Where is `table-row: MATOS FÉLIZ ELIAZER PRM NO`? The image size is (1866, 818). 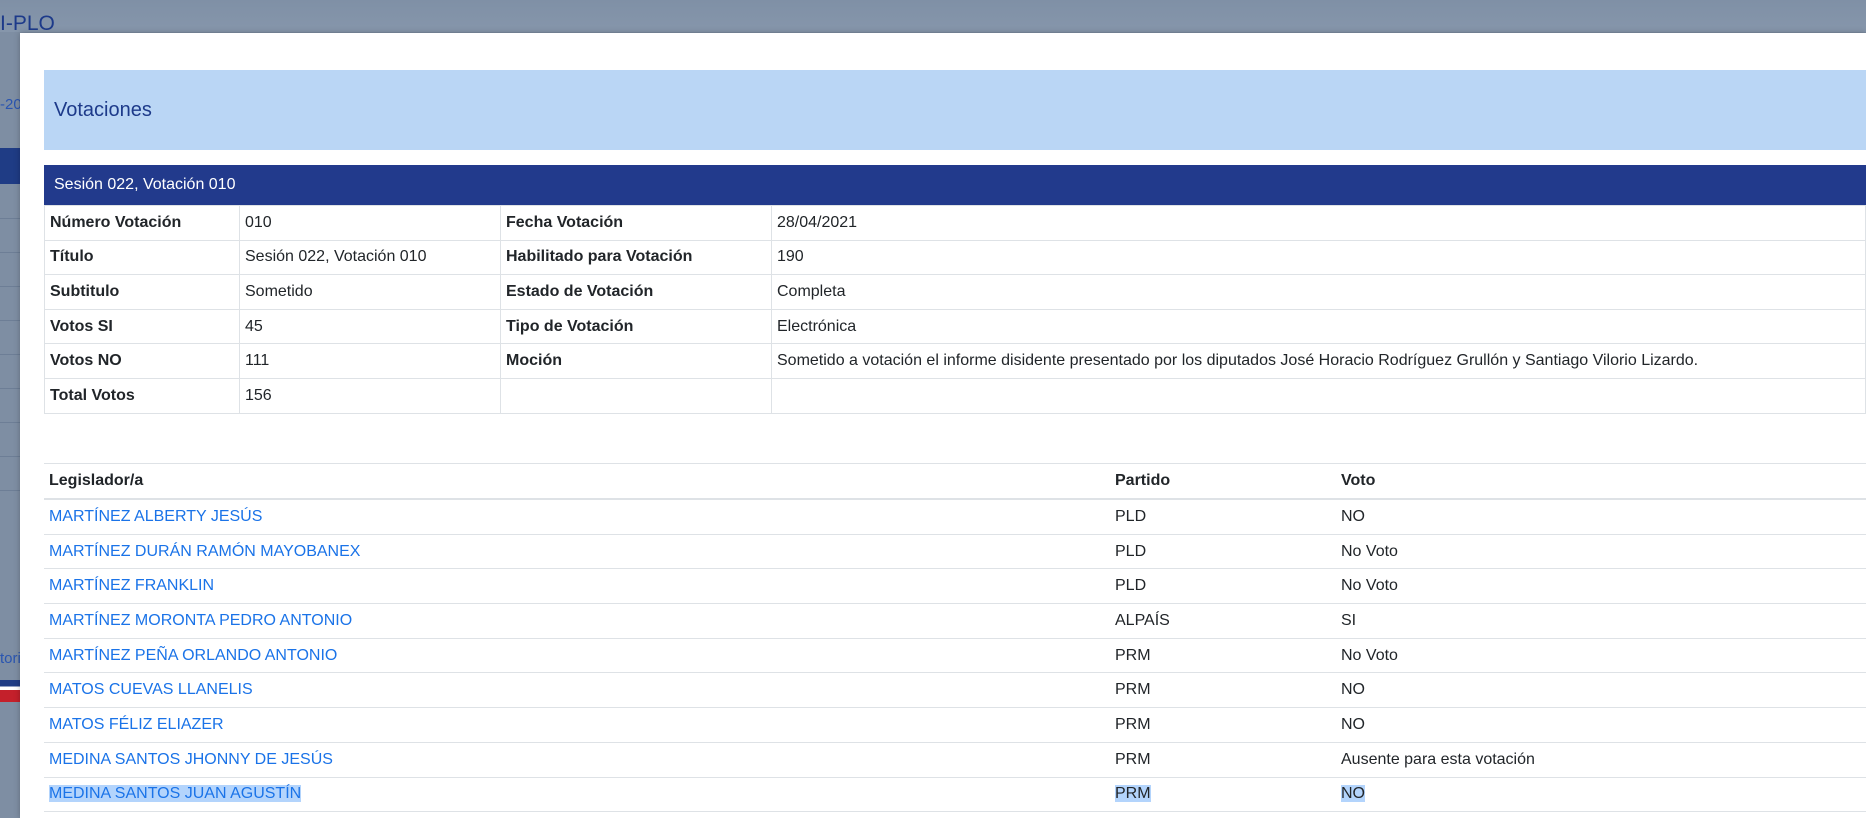 table-row: MATOS FÉLIZ ELIAZER PRM NO is located at coordinates (955, 725).